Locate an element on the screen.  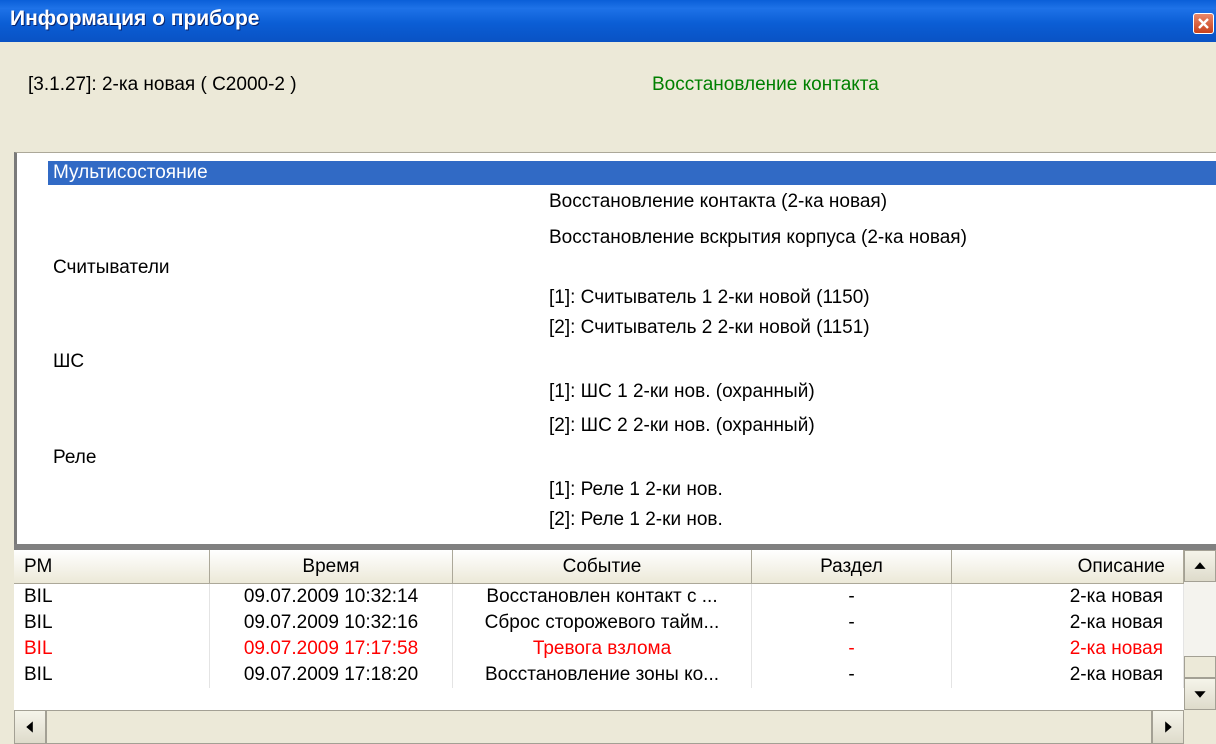
grid-header: РМ Время Событие Раздел Описание is located at coordinates (599, 567).